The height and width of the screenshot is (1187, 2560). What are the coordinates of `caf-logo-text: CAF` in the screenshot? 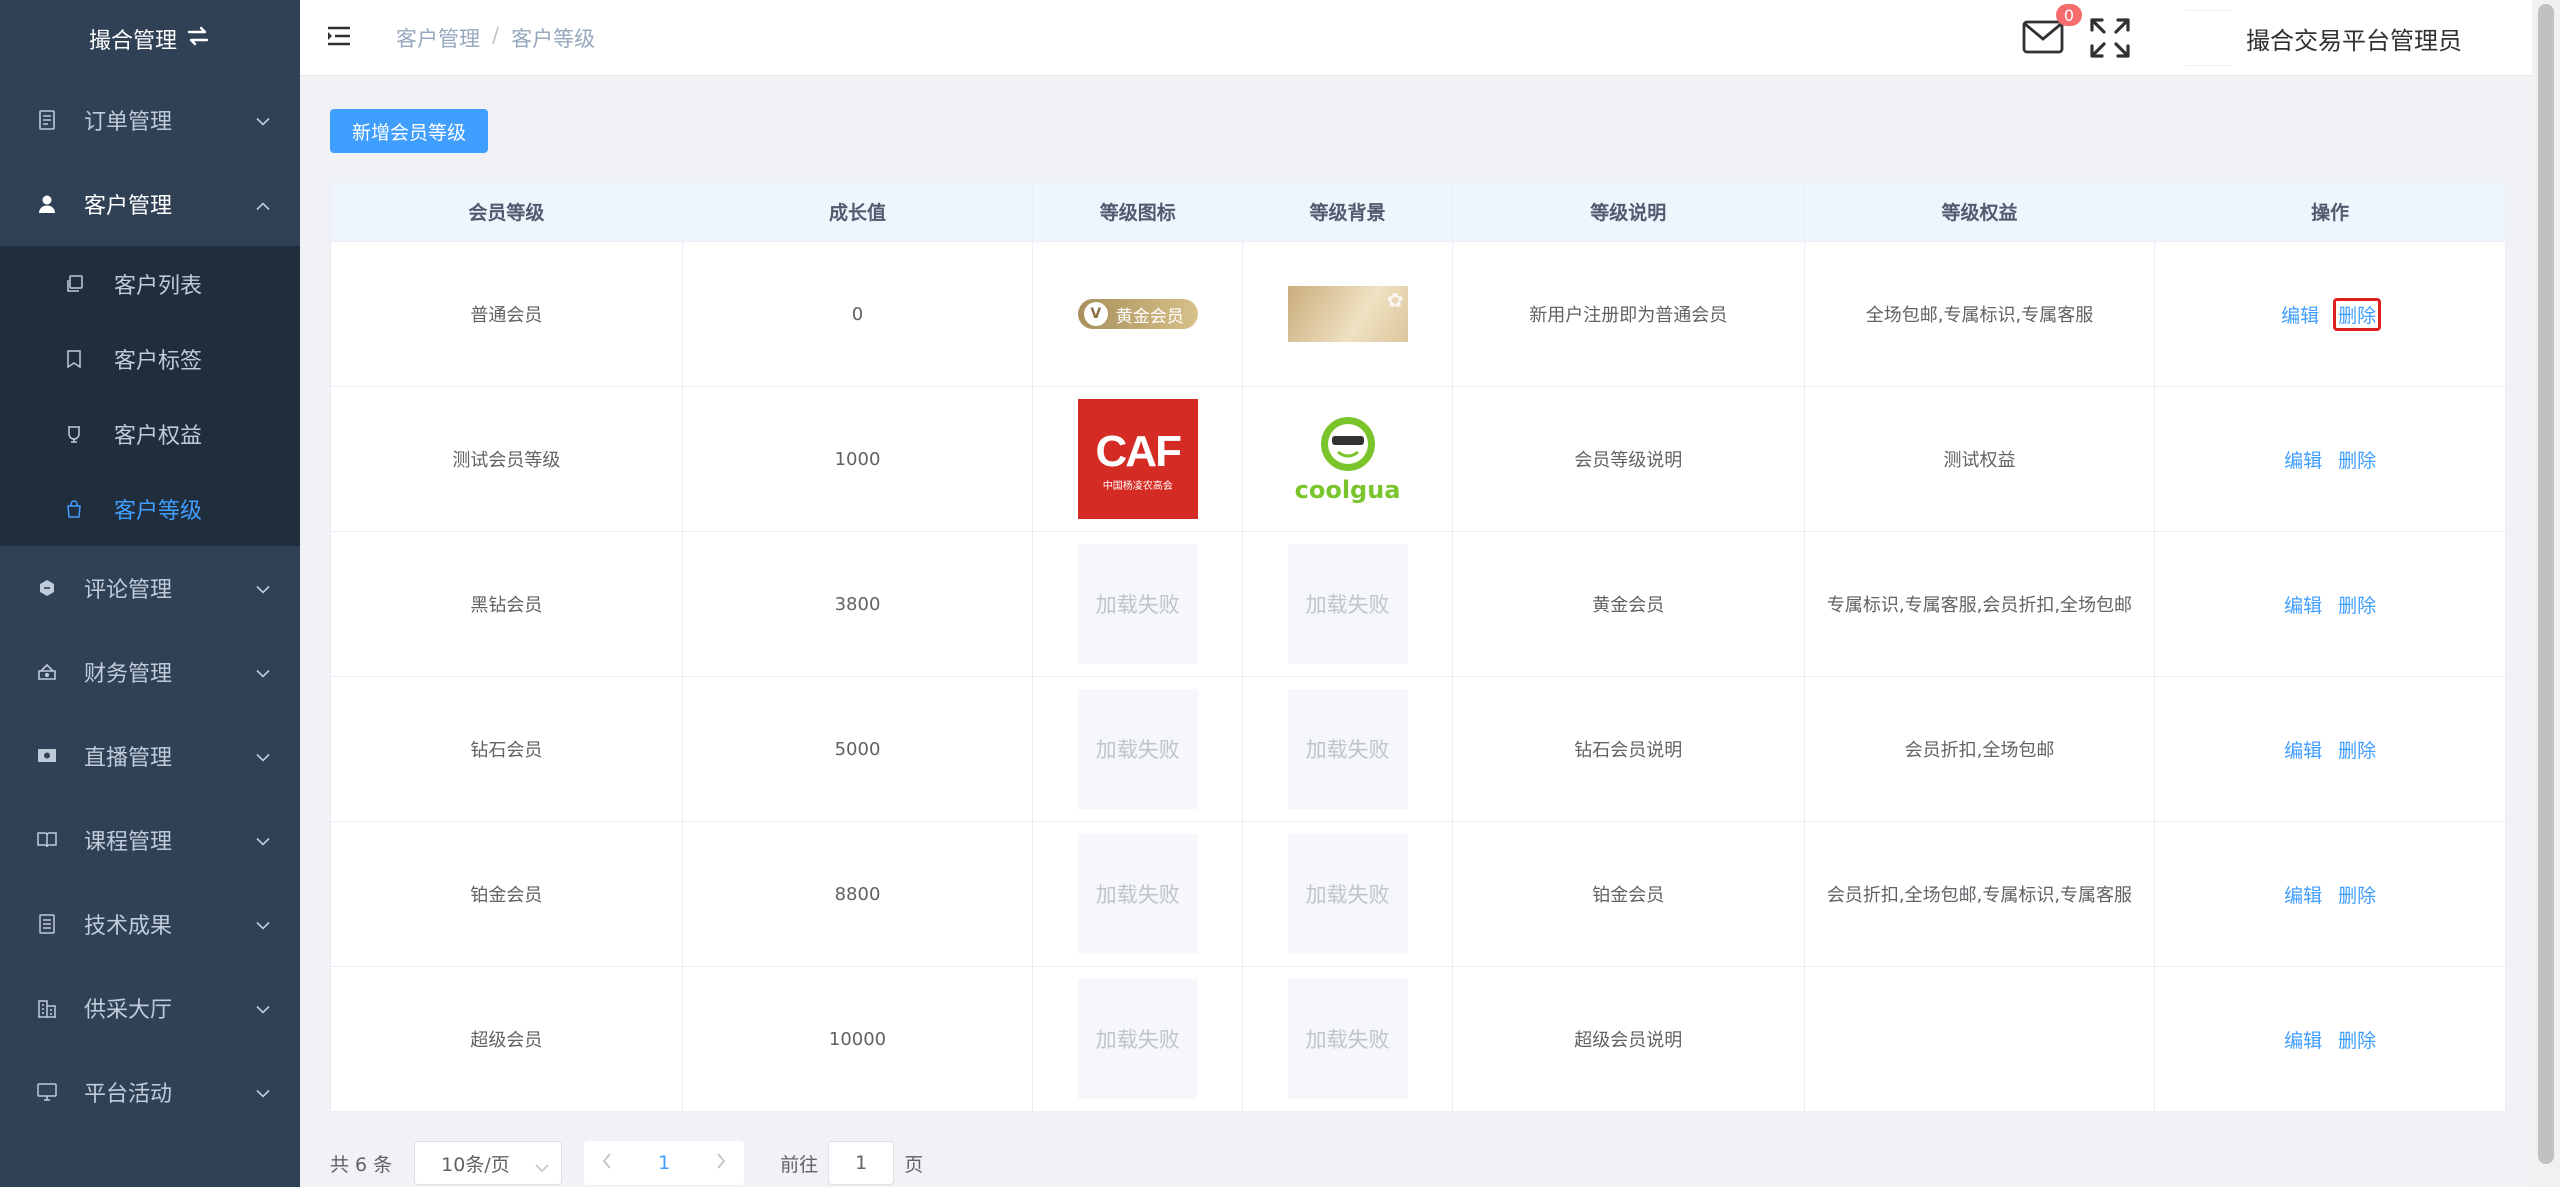 It's located at (1138, 451).